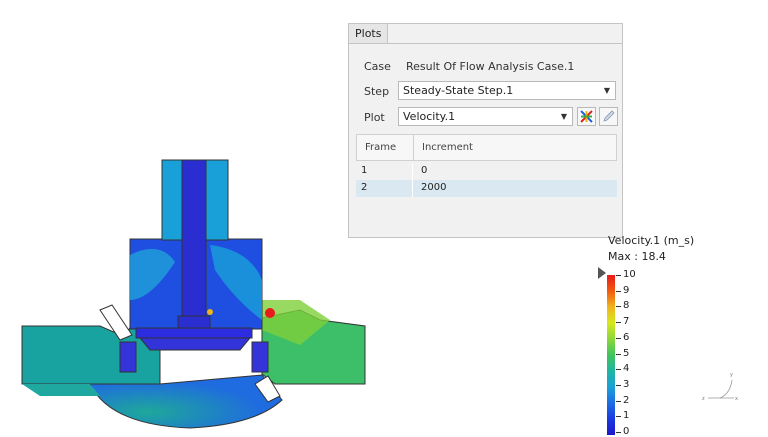 This screenshot has width=768, height=437. Describe the element at coordinates (490, 66) in the screenshot. I see `case-value: Result Of Flow Analysis Case.1` at that location.